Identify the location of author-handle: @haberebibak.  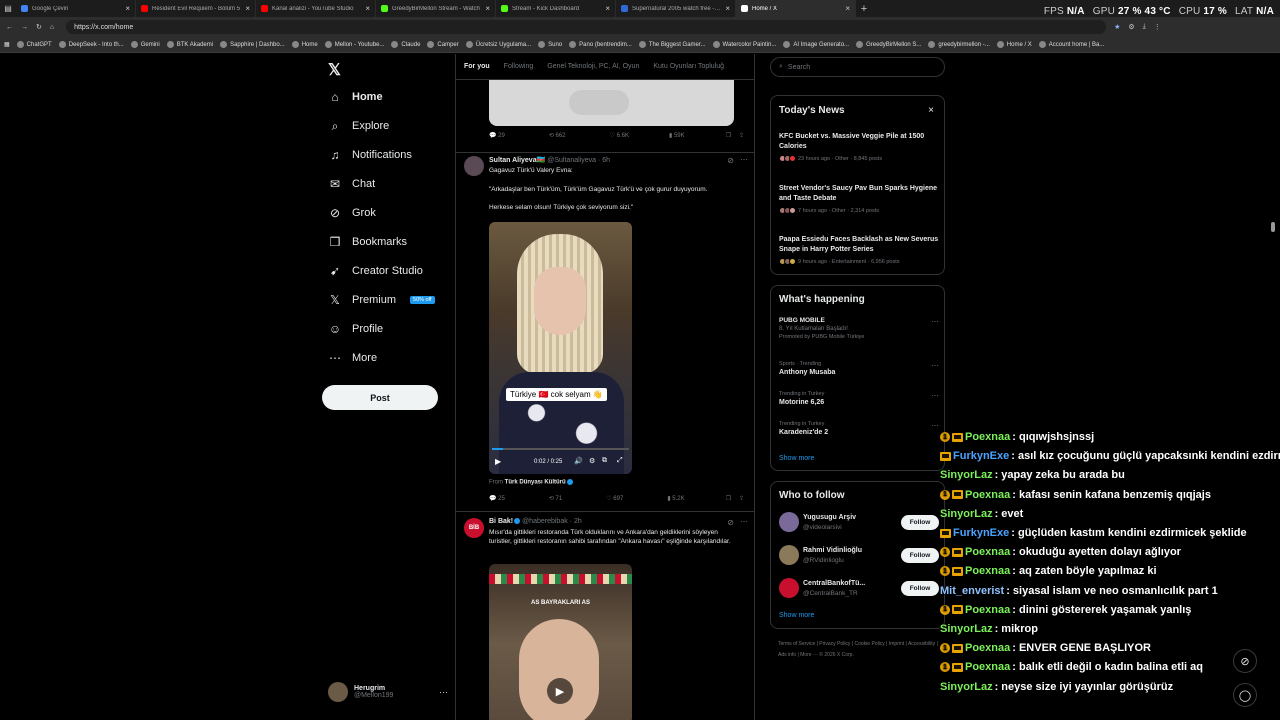
(545, 521).